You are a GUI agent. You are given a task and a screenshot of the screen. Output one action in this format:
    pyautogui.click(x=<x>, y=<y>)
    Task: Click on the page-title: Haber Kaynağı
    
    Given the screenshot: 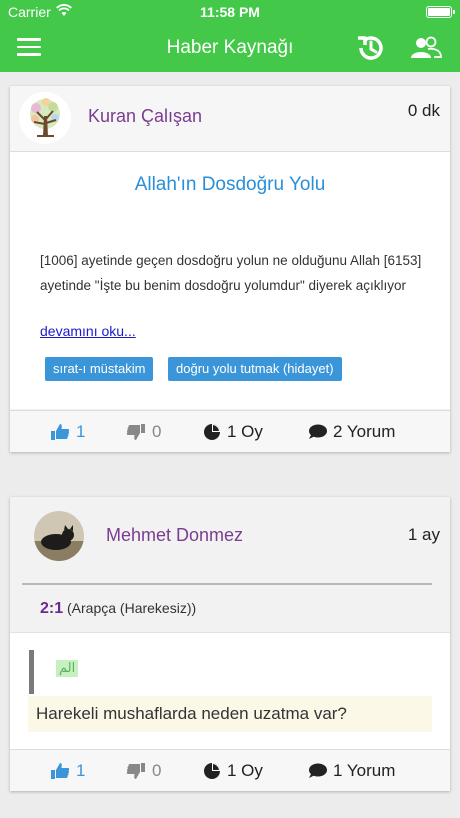 What is the action you would take?
    pyautogui.click(x=230, y=47)
    